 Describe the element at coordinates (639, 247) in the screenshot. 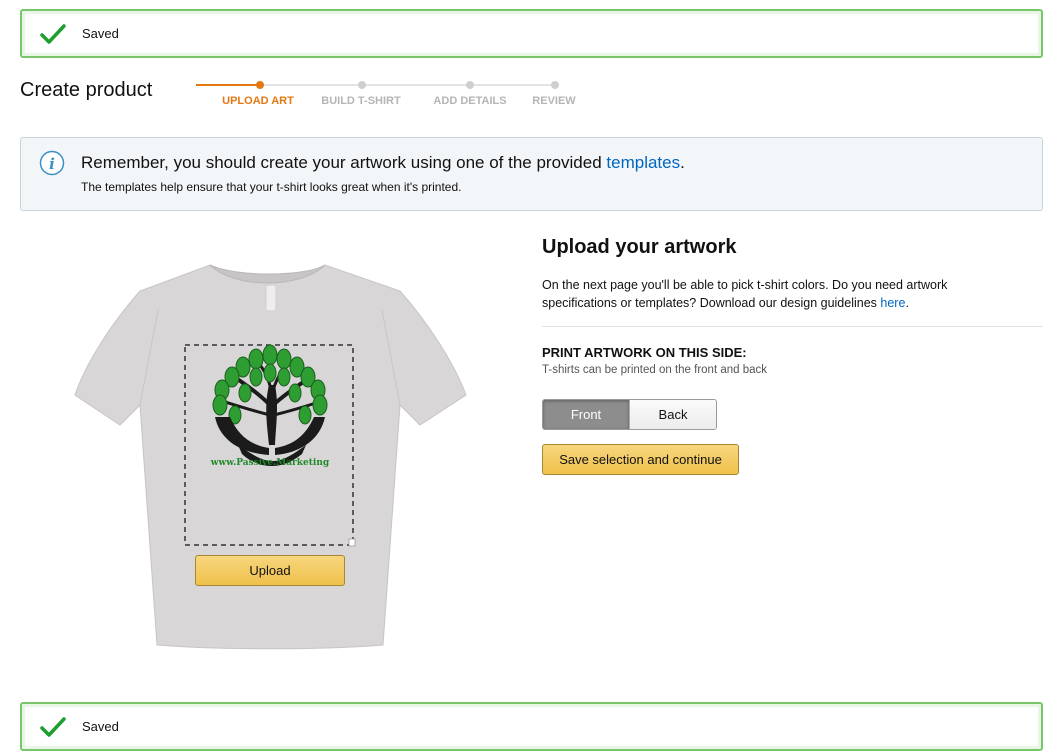

I see `panel-heading: Upload your artwork` at that location.